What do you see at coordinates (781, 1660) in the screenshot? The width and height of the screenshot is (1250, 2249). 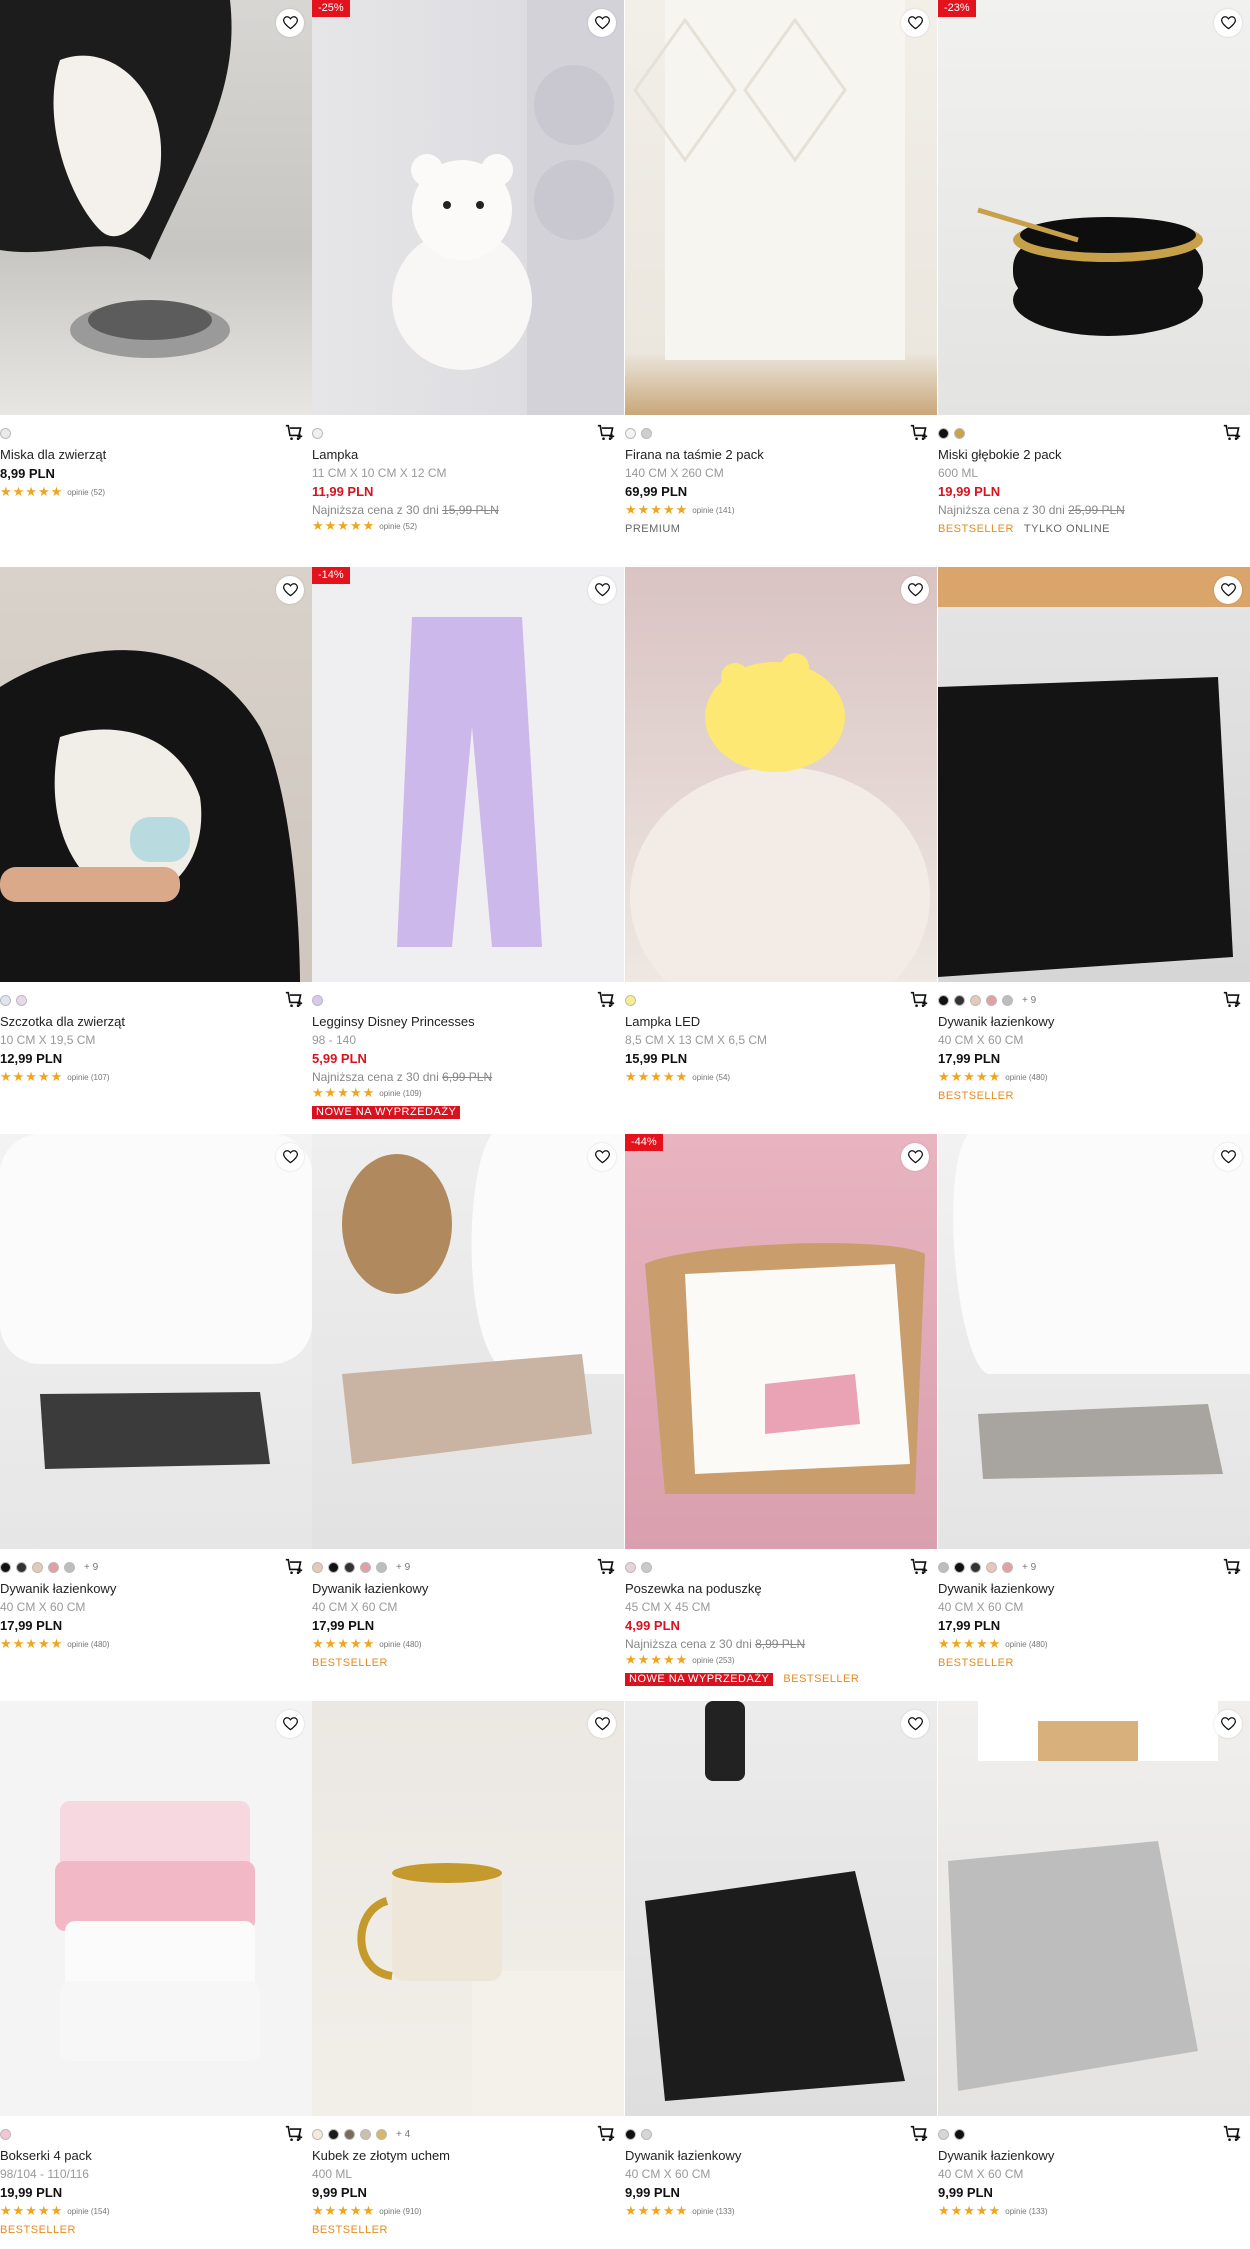 I see `rating: ★★★★★ opinie (253)` at bounding box center [781, 1660].